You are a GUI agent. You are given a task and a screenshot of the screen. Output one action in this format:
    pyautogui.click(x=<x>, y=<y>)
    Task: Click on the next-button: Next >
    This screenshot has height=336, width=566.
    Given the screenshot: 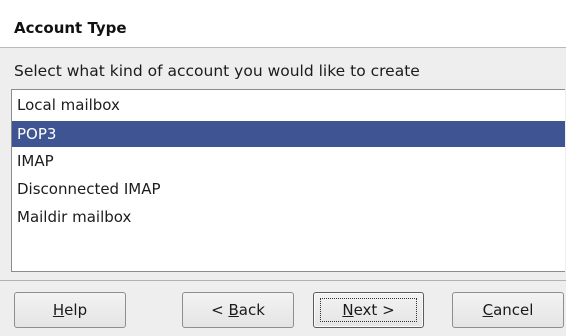 What is the action you would take?
    pyautogui.click(x=368, y=310)
    